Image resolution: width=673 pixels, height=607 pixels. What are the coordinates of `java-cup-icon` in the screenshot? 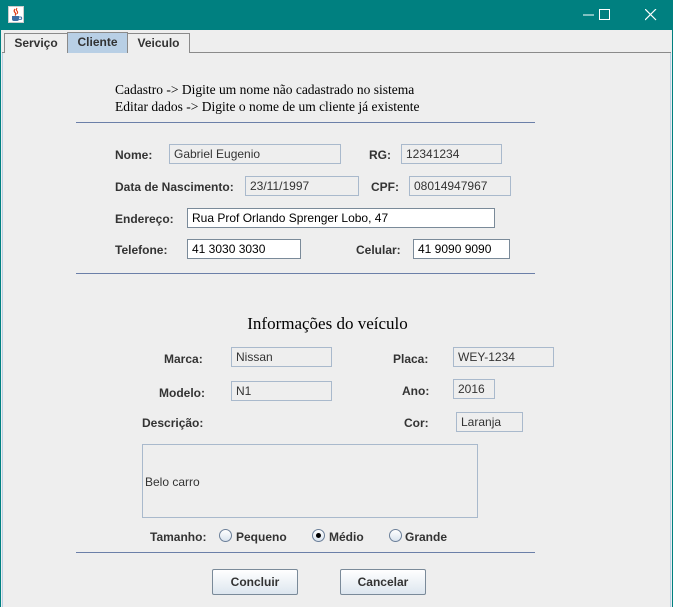 It's located at (16, 14).